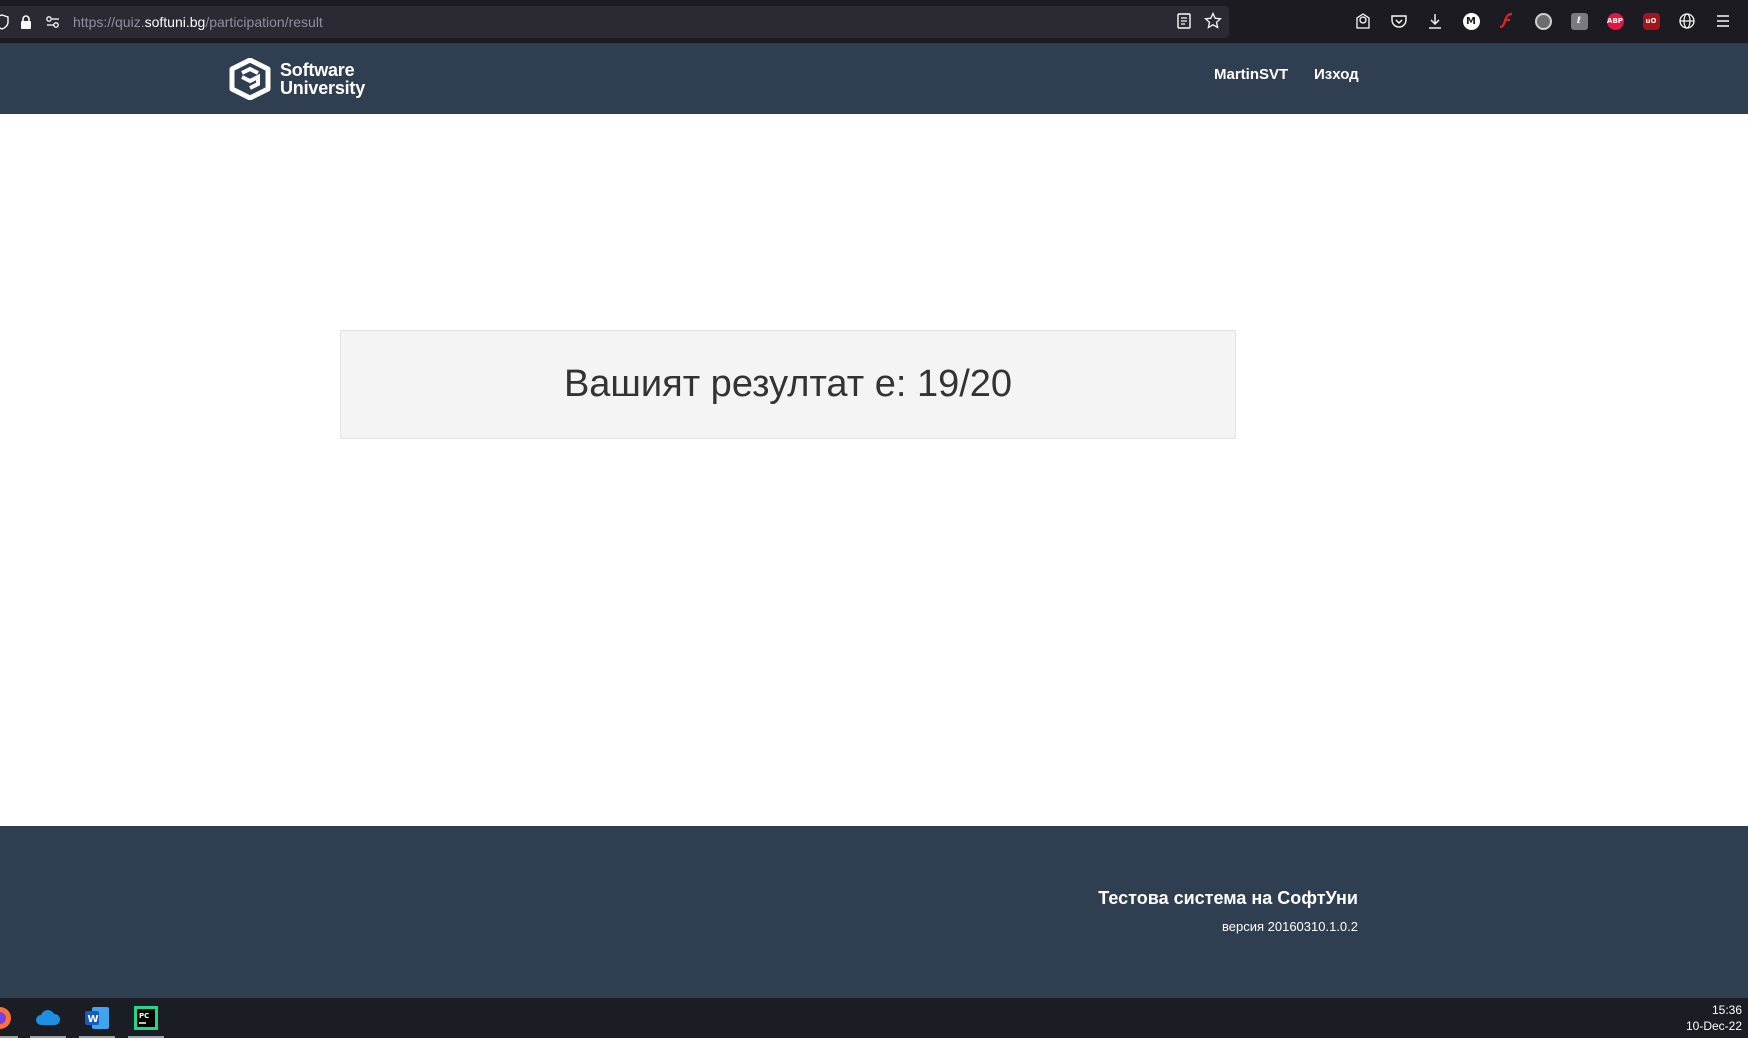  Describe the element at coordinates (1543, 21) in the screenshot. I see `circle-extension-icon` at that location.